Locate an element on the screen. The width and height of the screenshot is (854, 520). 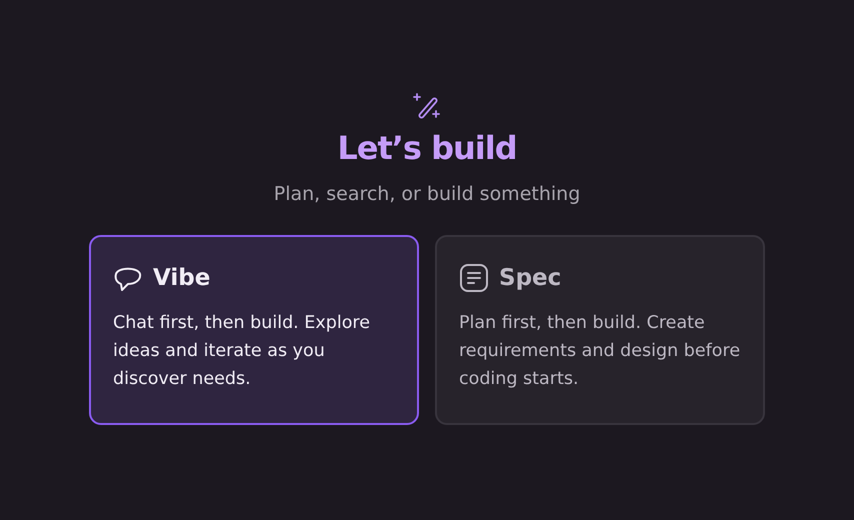
mode-description: Plan first, then build. Create requirements and design before coding starts. is located at coordinates (600, 351).